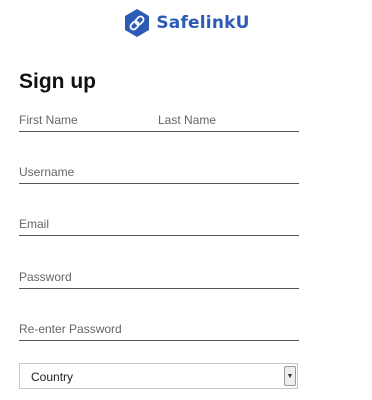 This screenshot has height=400, width=372. I want to click on username-field, so click(159, 172).